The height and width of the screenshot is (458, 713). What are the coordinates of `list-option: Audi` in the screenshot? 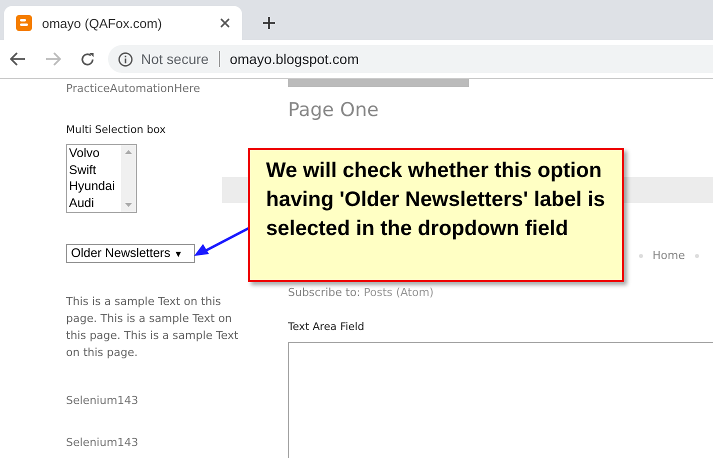 It's located at (95, 202).